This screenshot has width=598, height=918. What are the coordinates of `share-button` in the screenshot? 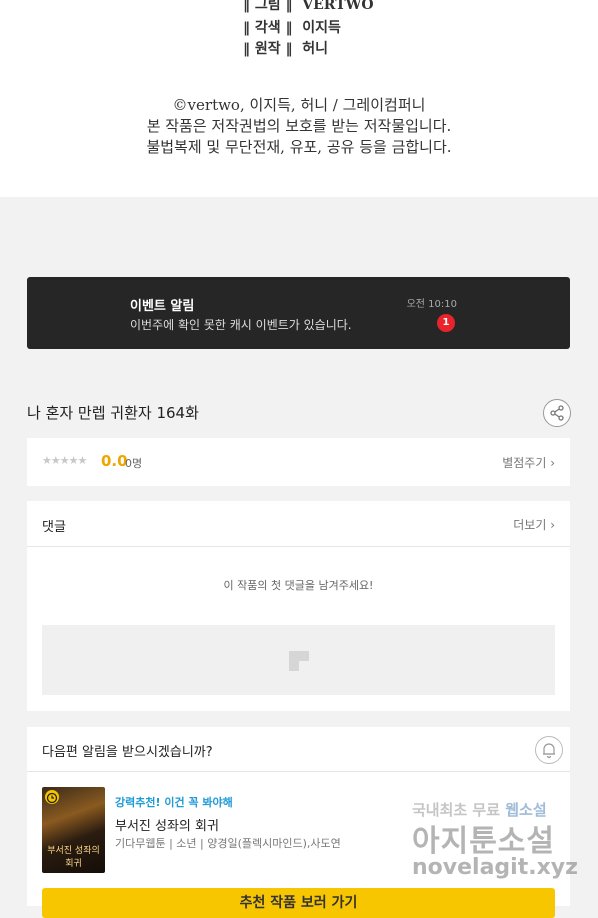 It's located at (557, 413).